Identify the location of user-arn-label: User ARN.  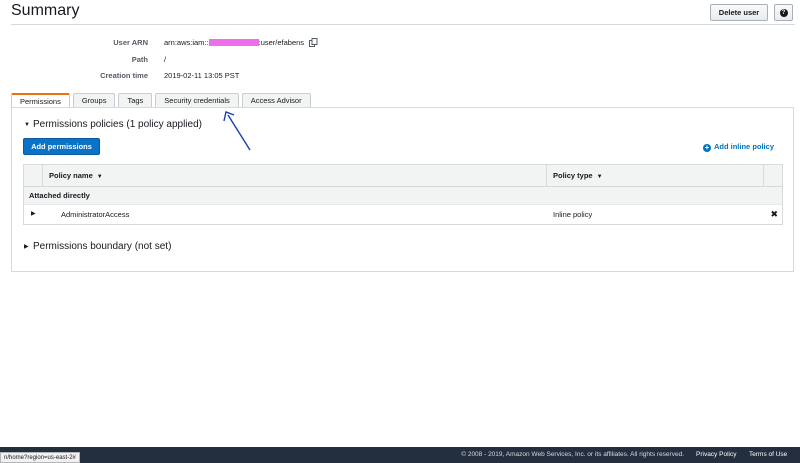
(130, 42).